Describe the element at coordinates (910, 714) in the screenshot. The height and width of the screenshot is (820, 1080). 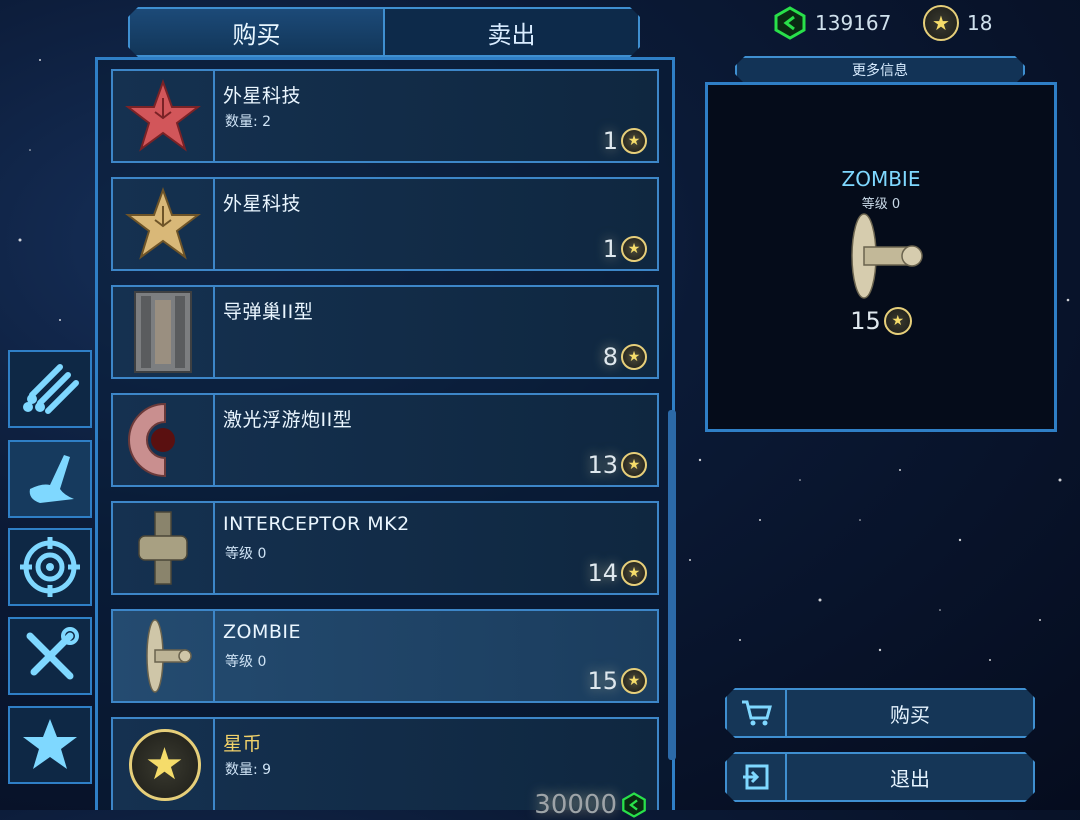
I see `buy-label: 购买` at that location.